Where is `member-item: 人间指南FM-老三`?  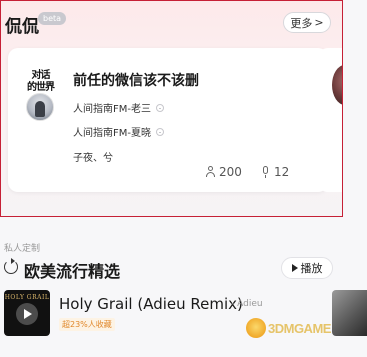 member-item: 人间指南FM-老三 is located at coordinates (118, 107).